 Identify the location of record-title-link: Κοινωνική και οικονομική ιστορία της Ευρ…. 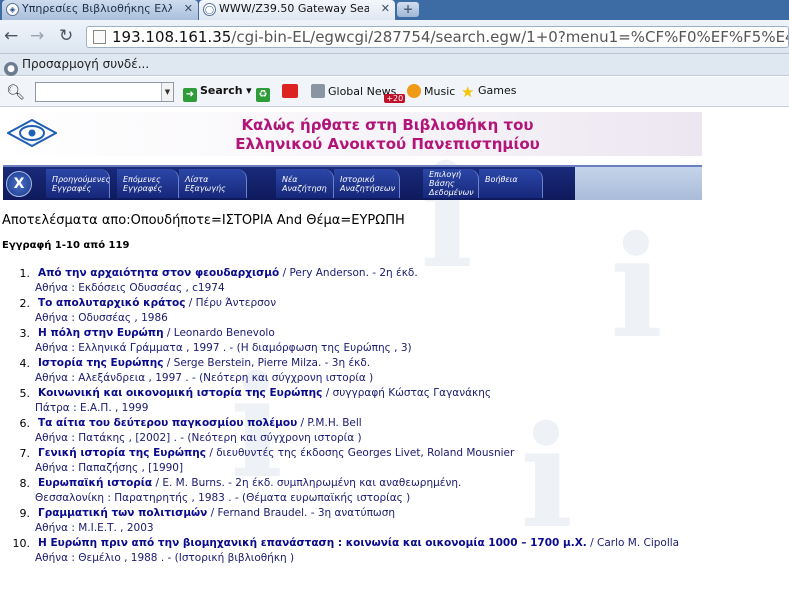
(180, 393).